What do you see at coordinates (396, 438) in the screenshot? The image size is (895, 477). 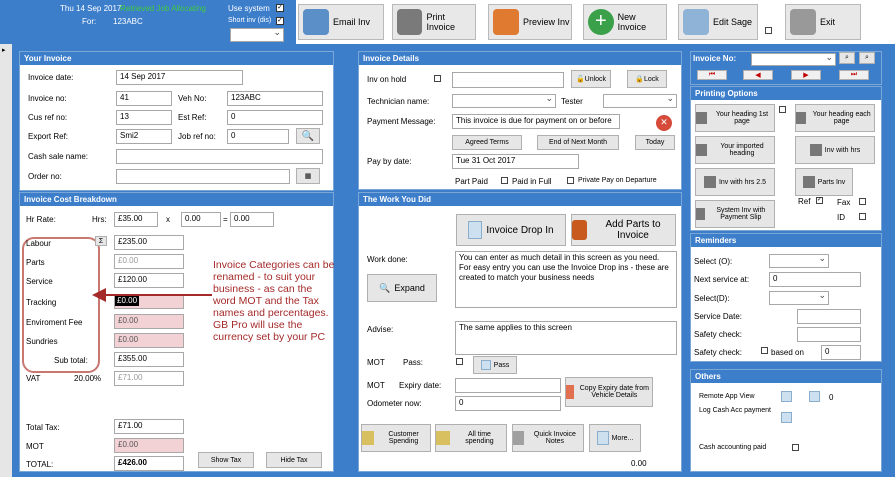 I see `customer-spending-button: Customer Spending` at bounding box center [396, 438].